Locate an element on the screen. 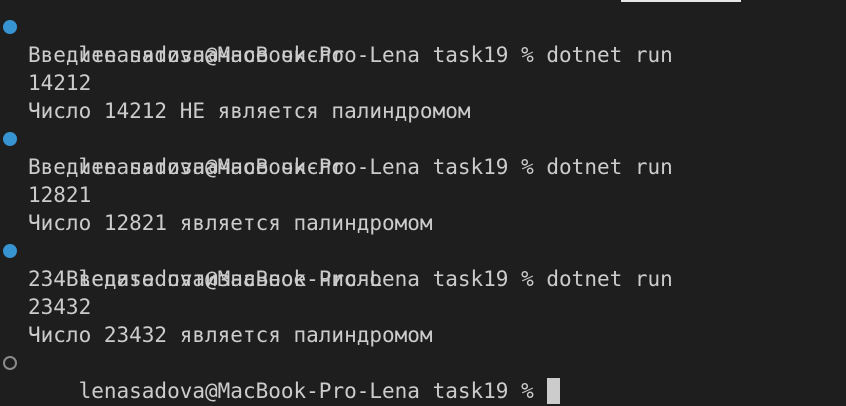  output-text: Число 23432 является палиндромом is located at coordinates (230, 335).